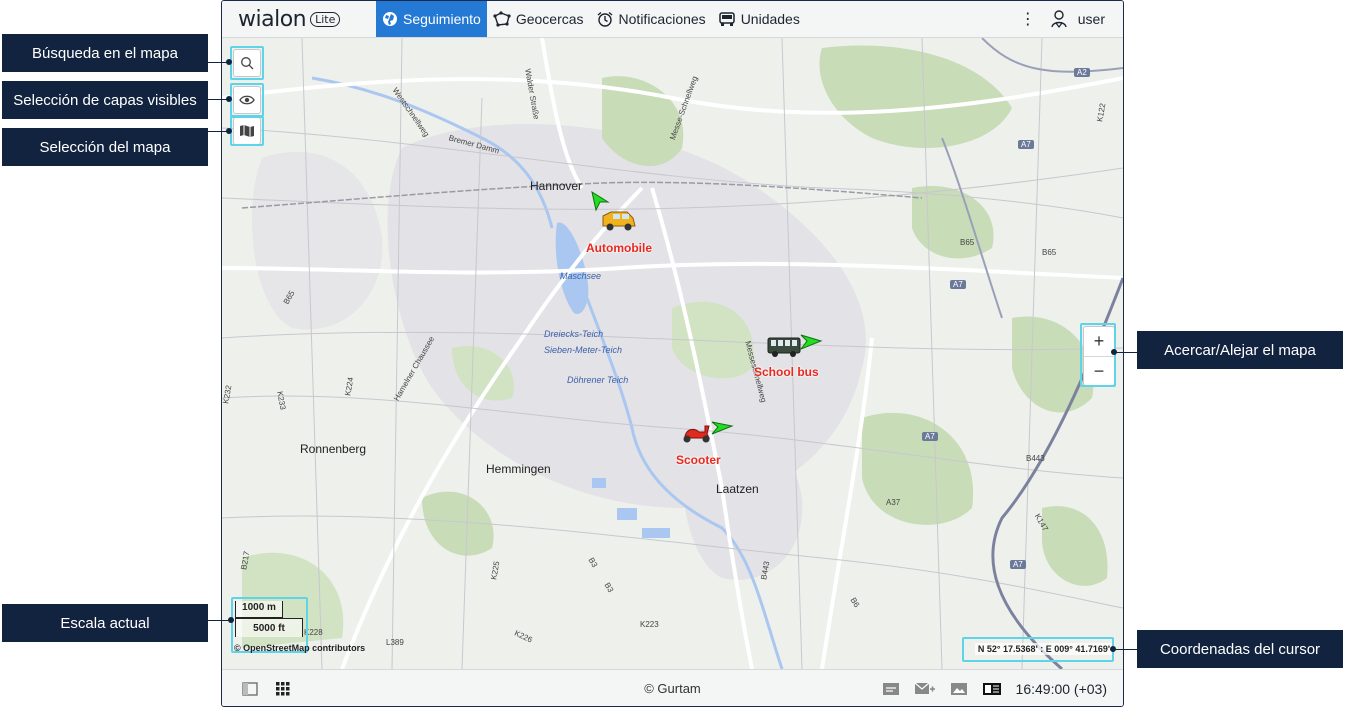 The width and height of the screenshot is (1345, 707). I want to click on scooter-icon, so click(696, 433).